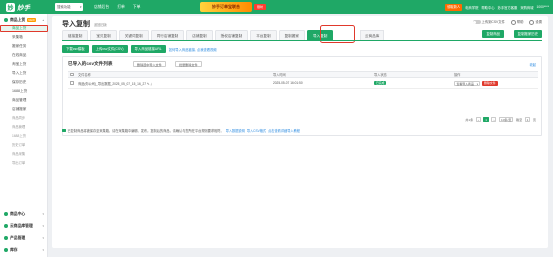 Image resolution: width=553 pixels, height=257 pixels. I want to click on collapse-link: 收起, so click(533, 64).